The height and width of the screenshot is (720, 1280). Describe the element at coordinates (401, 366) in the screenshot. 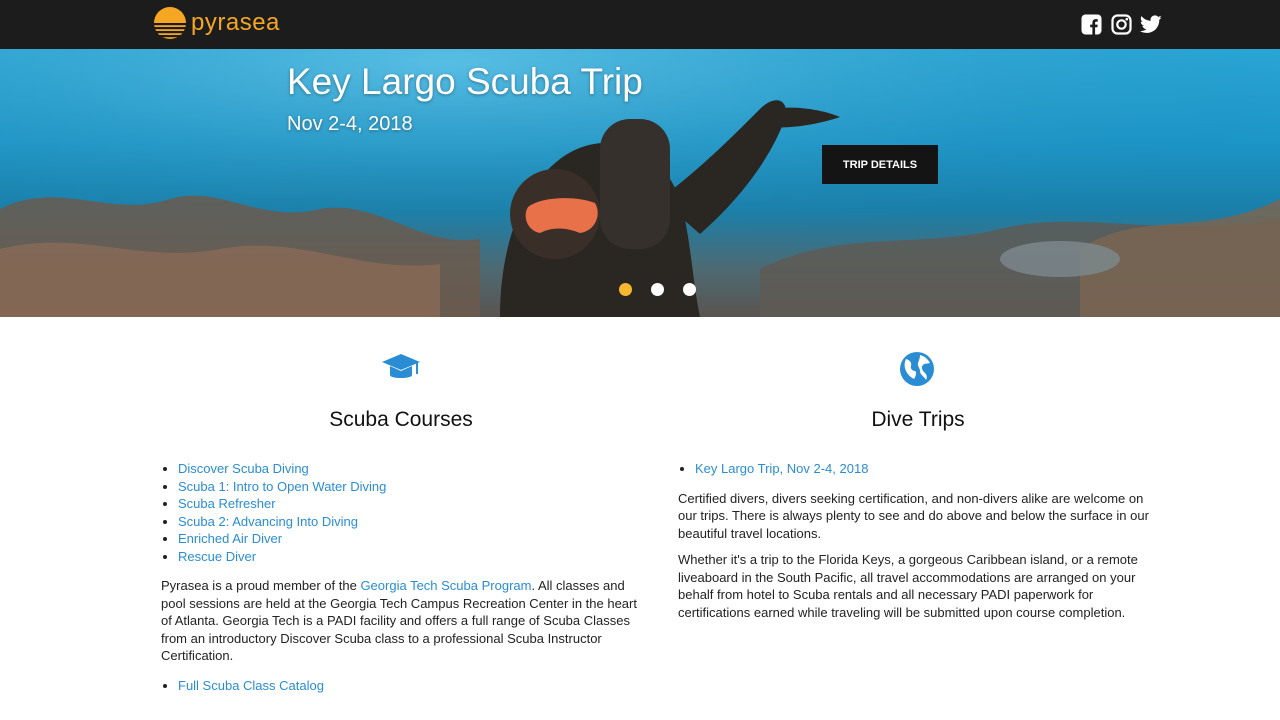

I see `graduation-cap-icon` at that location.